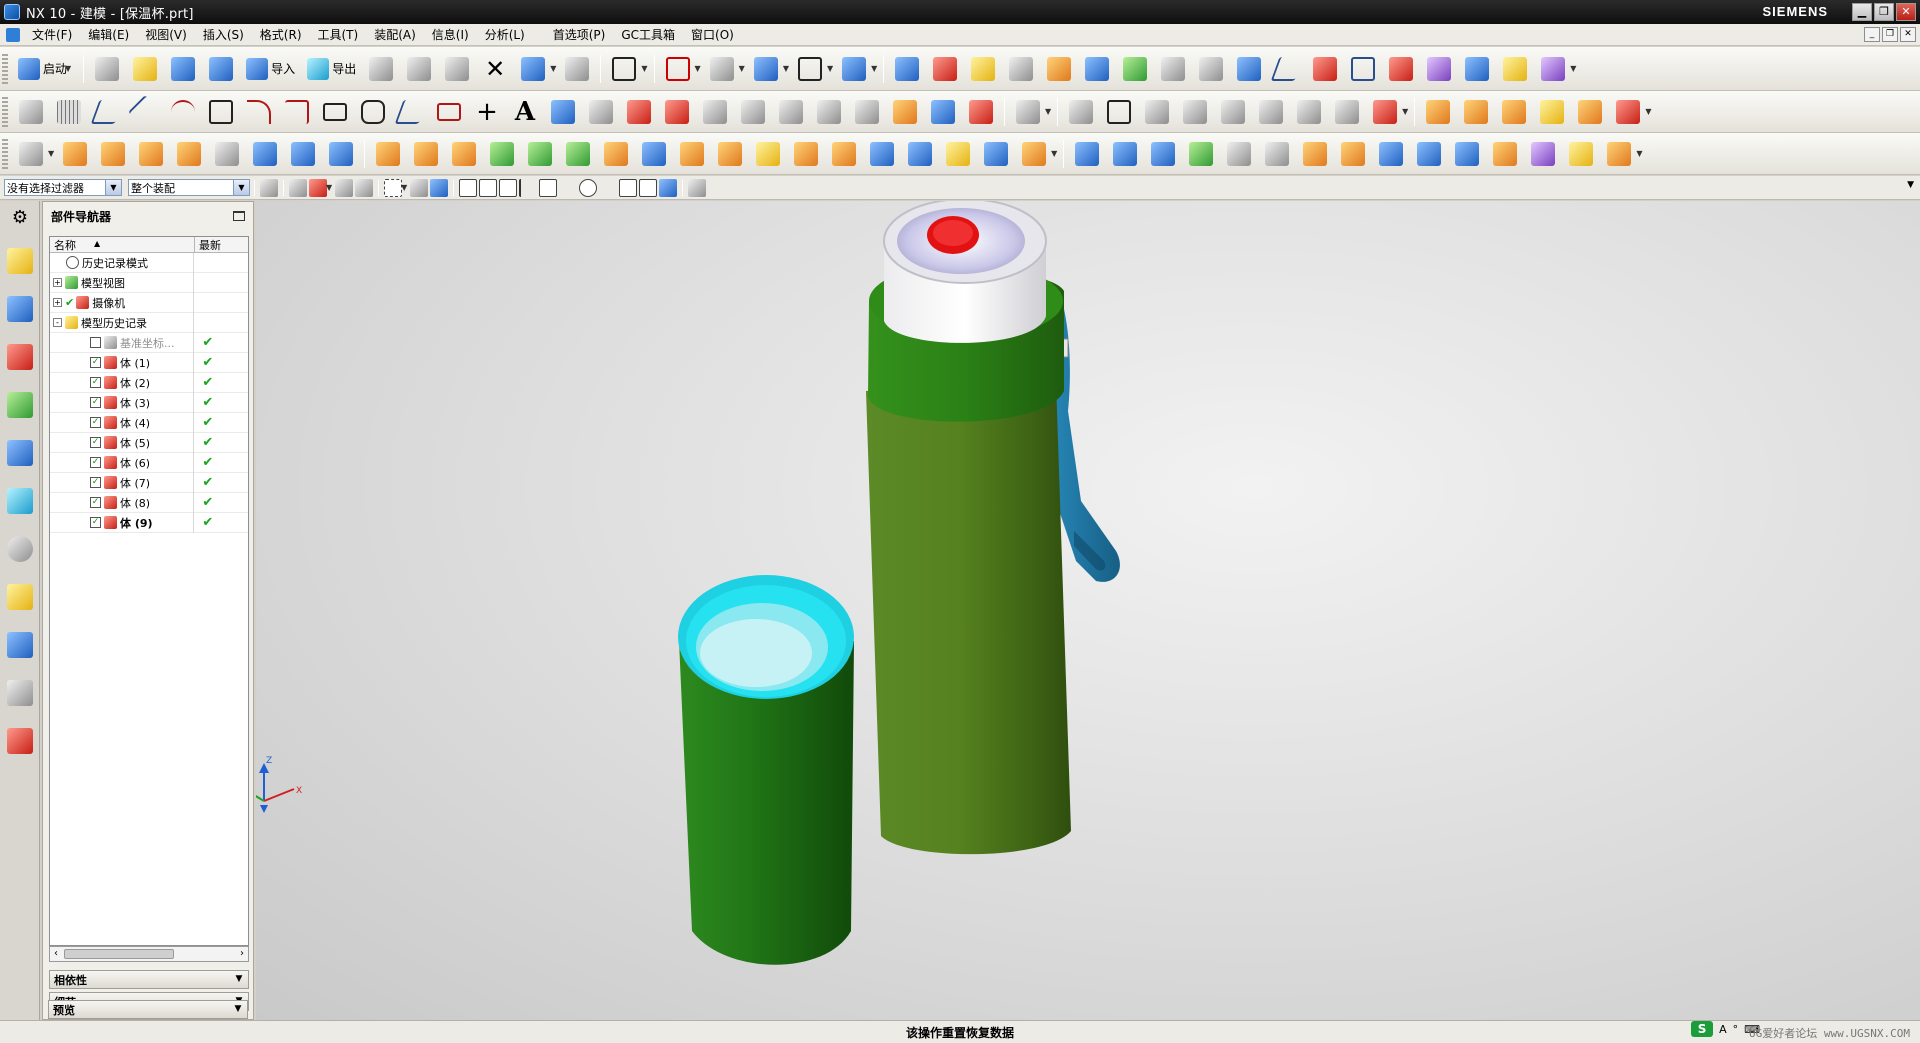 This screenshot has height=1043, width=1920. I want to click on distance-button, so click(1401, 69).